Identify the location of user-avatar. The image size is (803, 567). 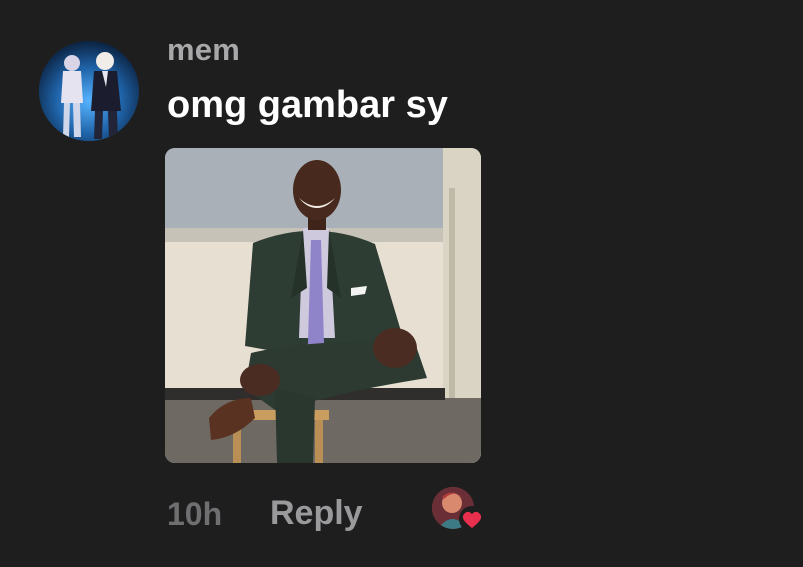
(89, 91).